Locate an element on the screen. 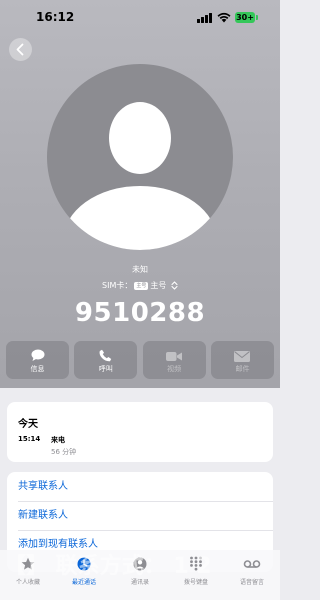 Image resolution: width=320 pixels, height=600 pixels. tab-keypad-label: 拨号键盘 is located at coordinates (195, 582).